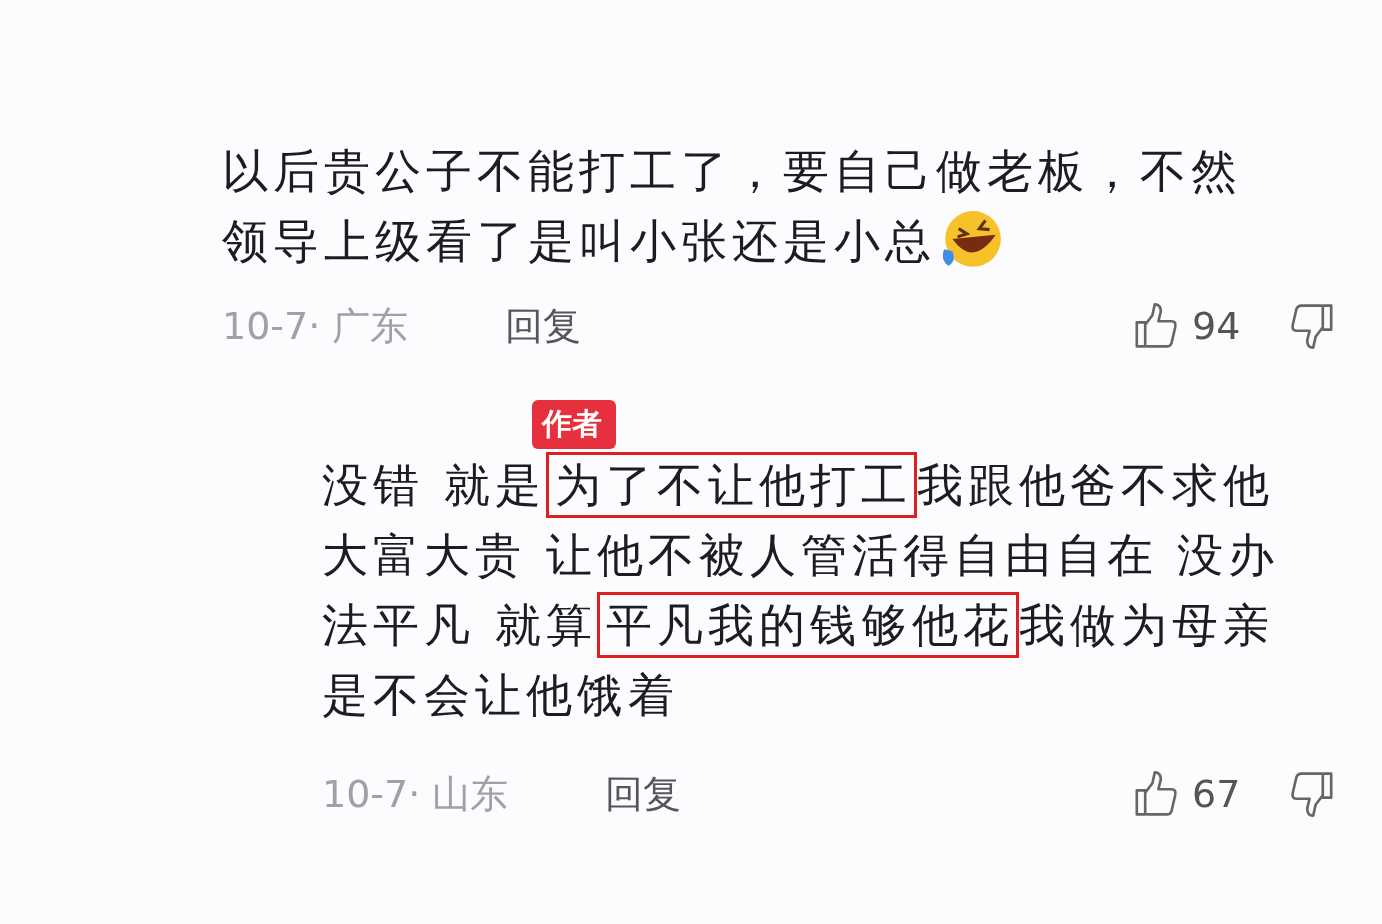 This screenshot has height=924, width=1382. What do you see at coordinates (807, 625) in the screenshot?
I see `highlighted-text: 平凡我的钱够他花` at bounding box center [807, 625].